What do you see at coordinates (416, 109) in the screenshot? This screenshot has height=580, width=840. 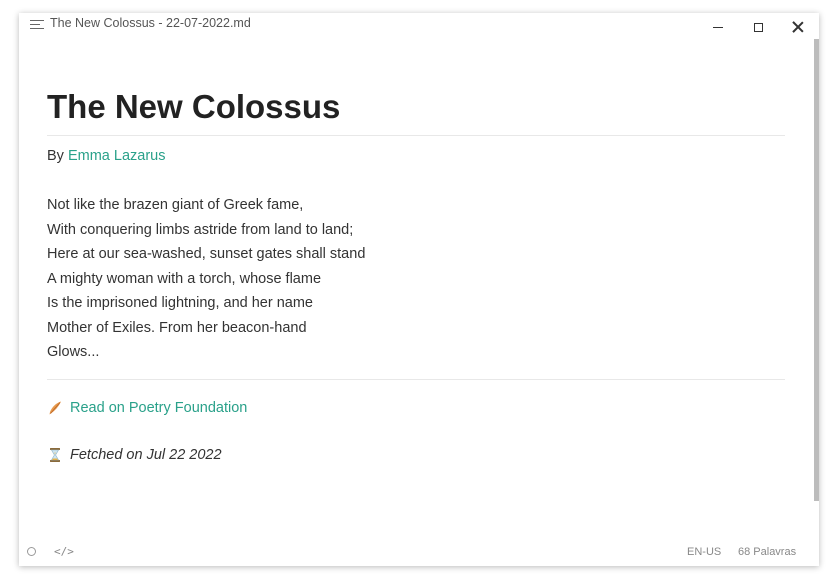 I see `document-heading: The New Colossus` at bounding box center [416, 109].